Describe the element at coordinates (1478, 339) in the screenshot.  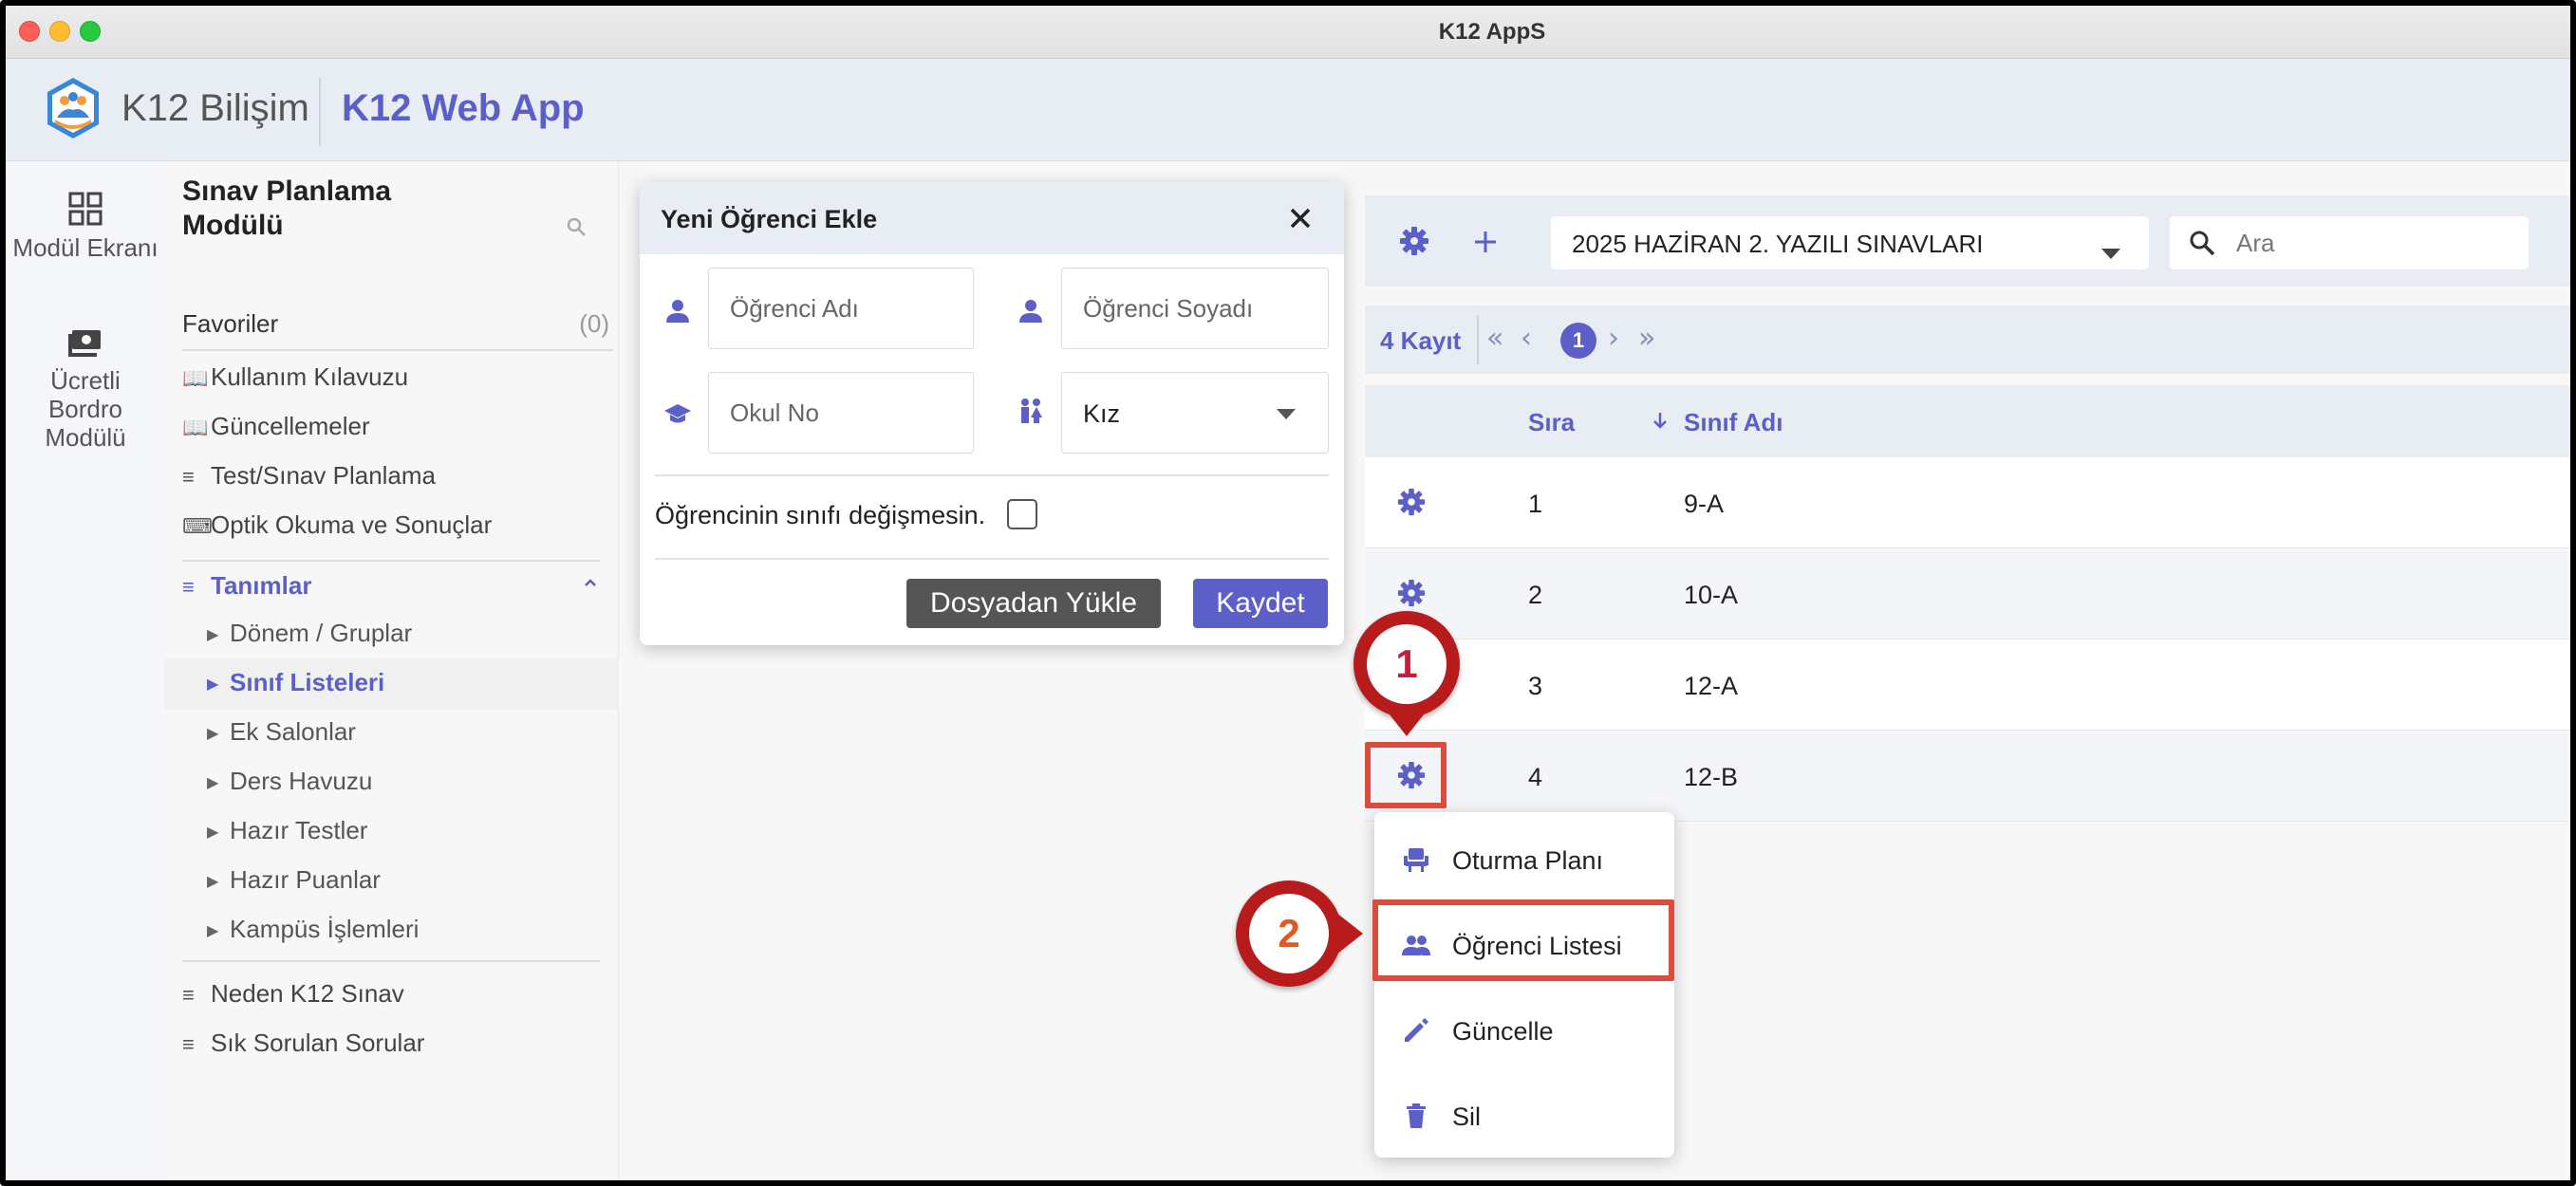
I see `pager-divider` at that location.